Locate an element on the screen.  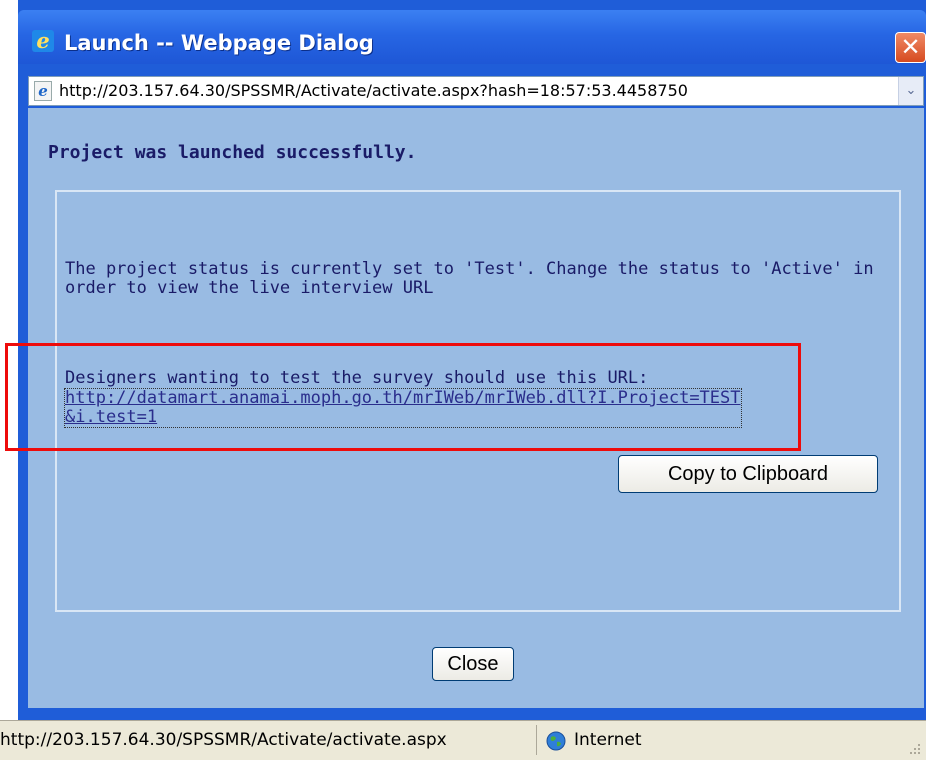
window-title: Launch -- Webpage Dialog is located at coordinates (219, 43).